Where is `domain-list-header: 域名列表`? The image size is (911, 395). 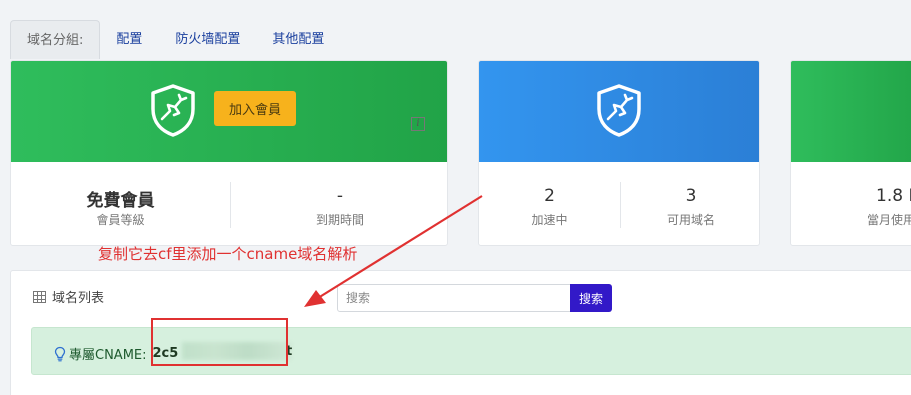
domain-list-header: 域名列表 is located at coordinates (68, 296).